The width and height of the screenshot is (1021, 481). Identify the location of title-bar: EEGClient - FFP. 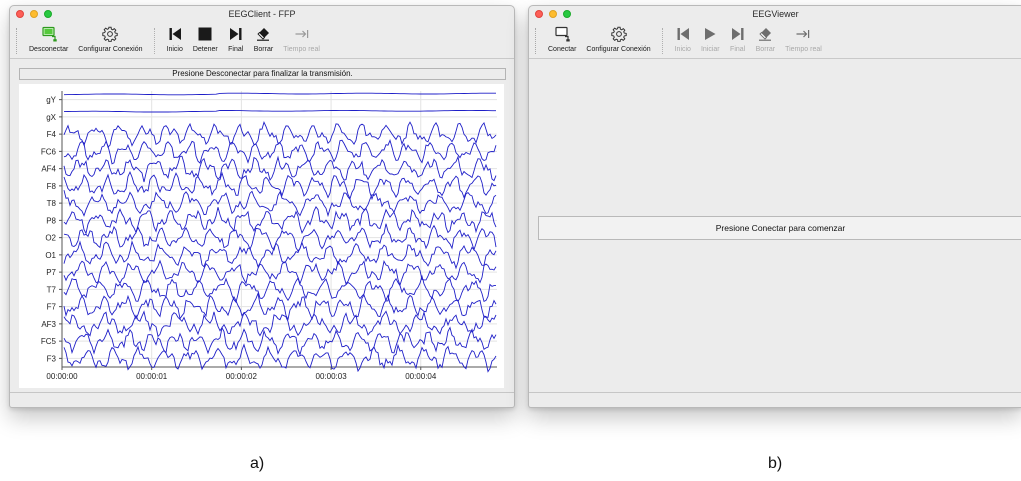
(262, 14).